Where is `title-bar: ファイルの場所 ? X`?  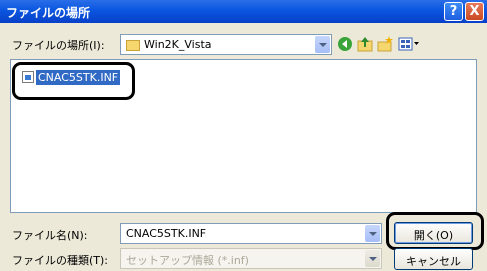 title-bar: ファイルの場所 ? X is located at coordinates (243, 11).